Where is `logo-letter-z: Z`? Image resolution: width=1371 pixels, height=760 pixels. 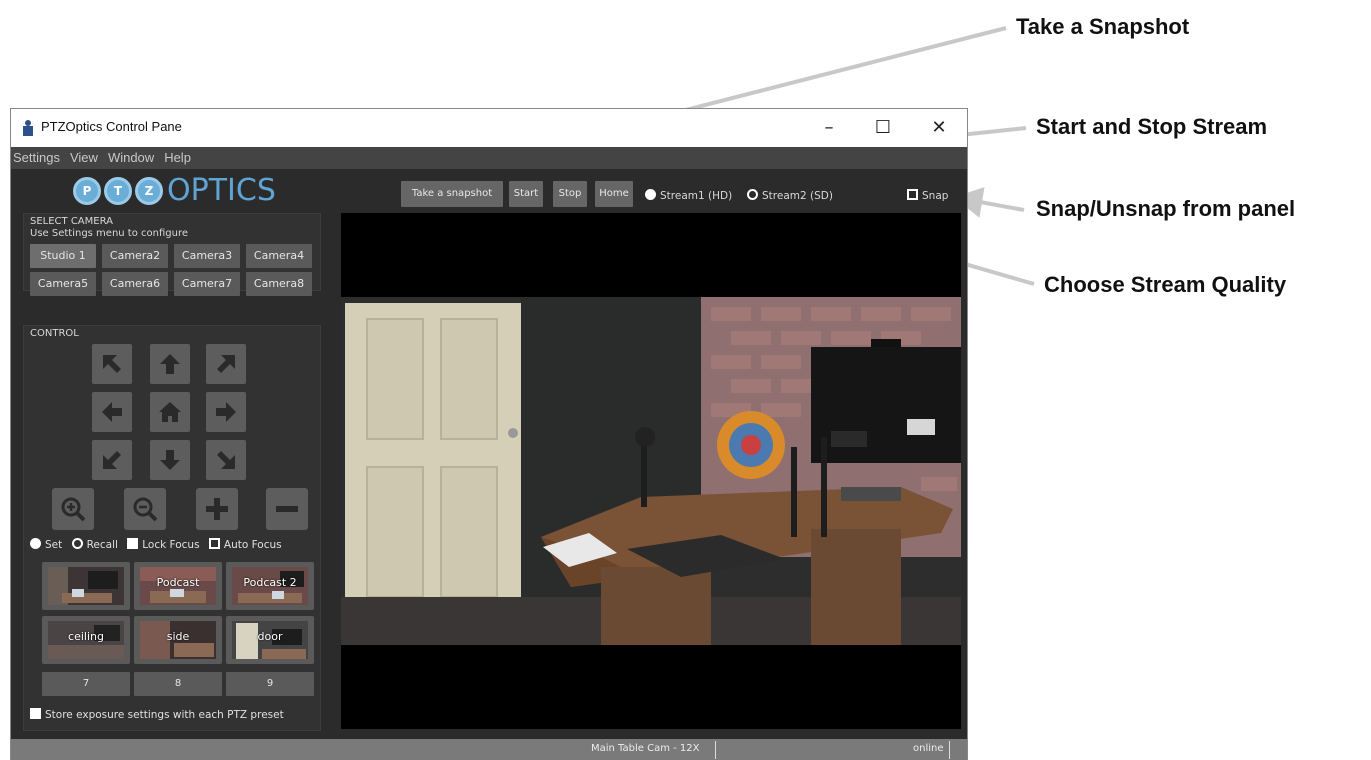 logo-letter-z: Z is located at coordinates (149, 191).